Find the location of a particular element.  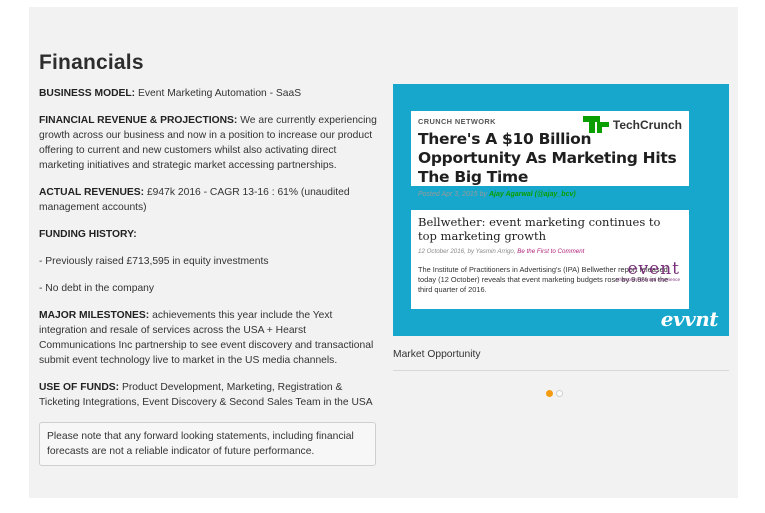

bellwether-comment-link: Be the First to Comment is located at coordinates (551, 251).